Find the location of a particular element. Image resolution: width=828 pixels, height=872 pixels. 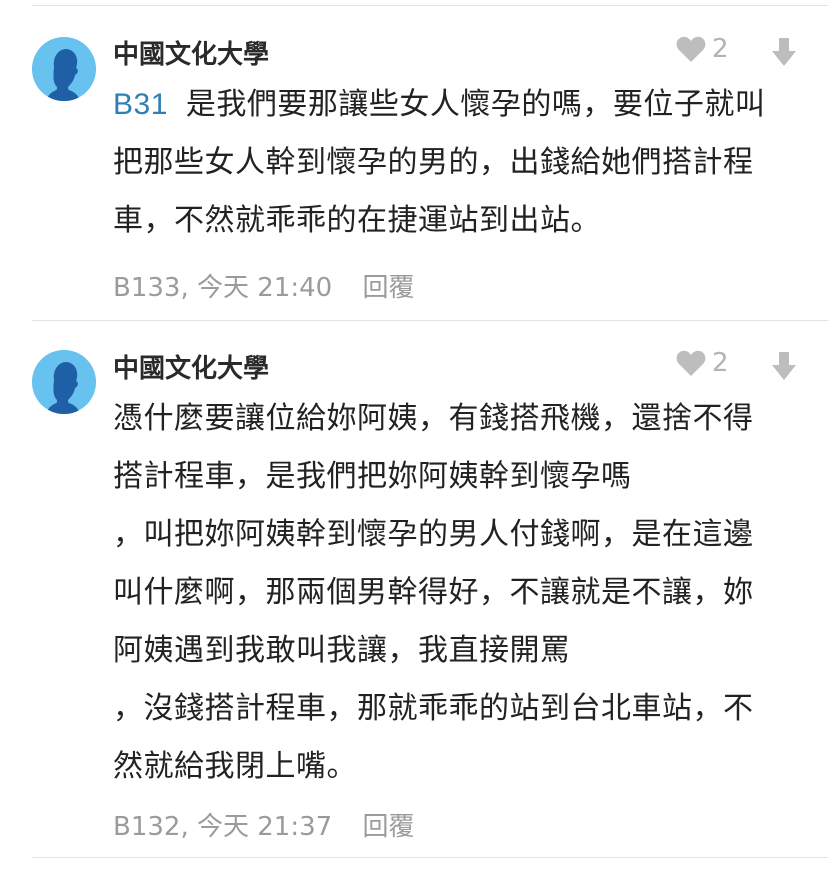

comment-line: ，叫把妳阿姨幹到懷孕的男人付錢啊，是在這邊 is located at coordinates (433, 534).